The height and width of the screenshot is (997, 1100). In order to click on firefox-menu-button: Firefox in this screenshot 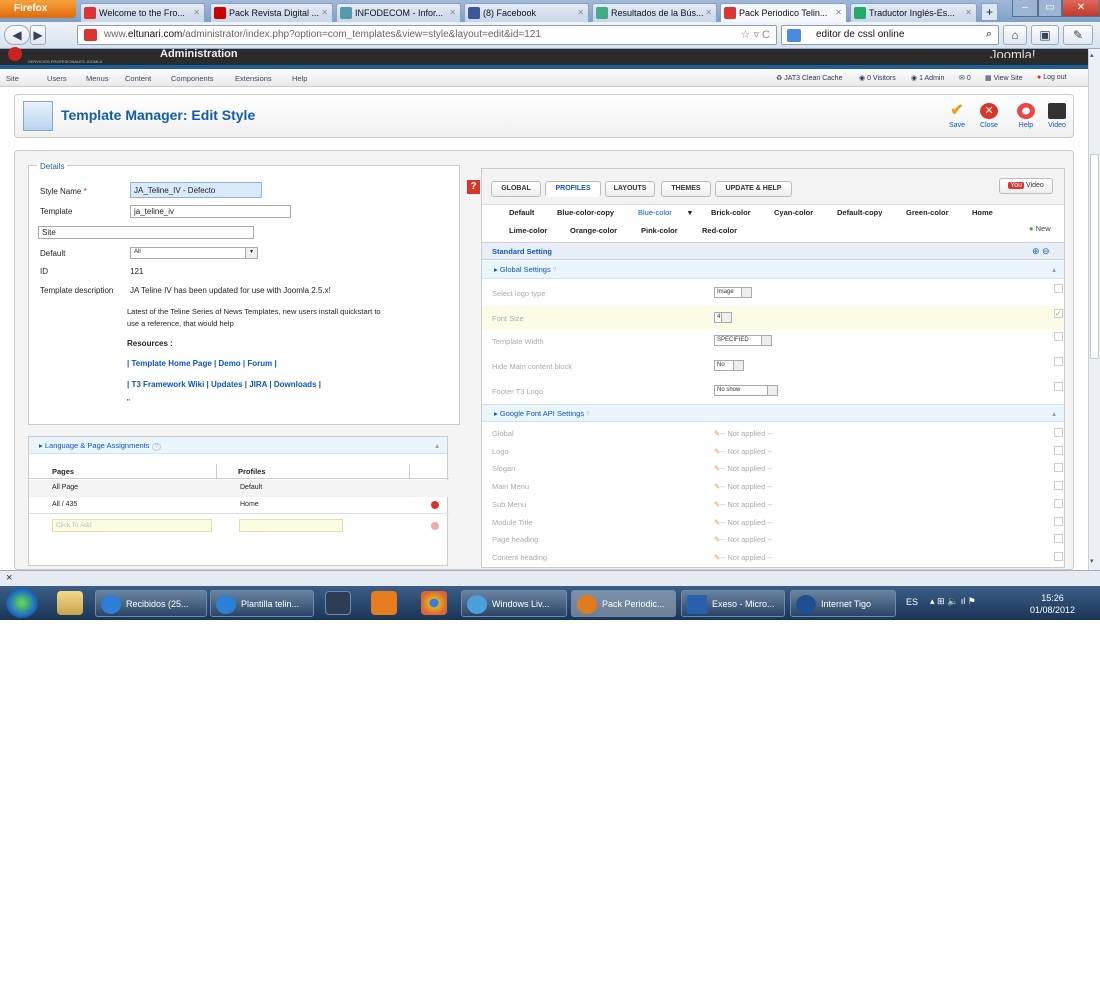, I will do `click(38, 9)`.